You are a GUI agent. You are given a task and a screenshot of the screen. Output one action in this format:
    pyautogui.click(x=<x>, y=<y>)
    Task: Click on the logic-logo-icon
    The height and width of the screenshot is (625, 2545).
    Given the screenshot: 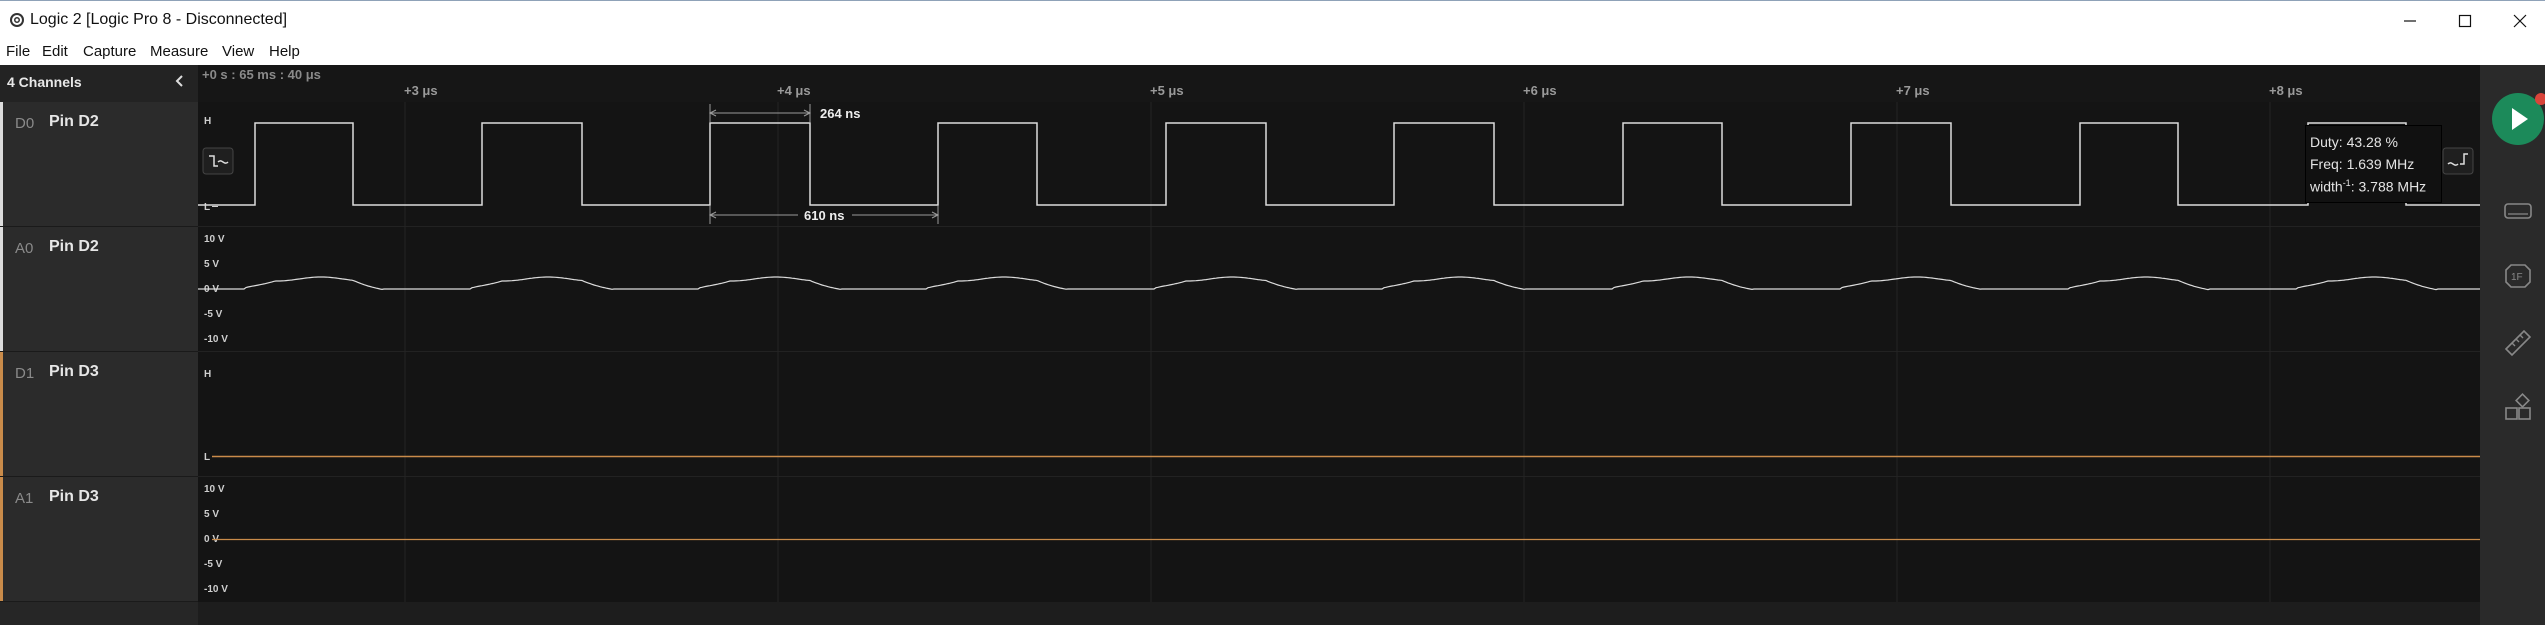 What is the action you would take?
    pyautogui.click(x=17, y=20)
    